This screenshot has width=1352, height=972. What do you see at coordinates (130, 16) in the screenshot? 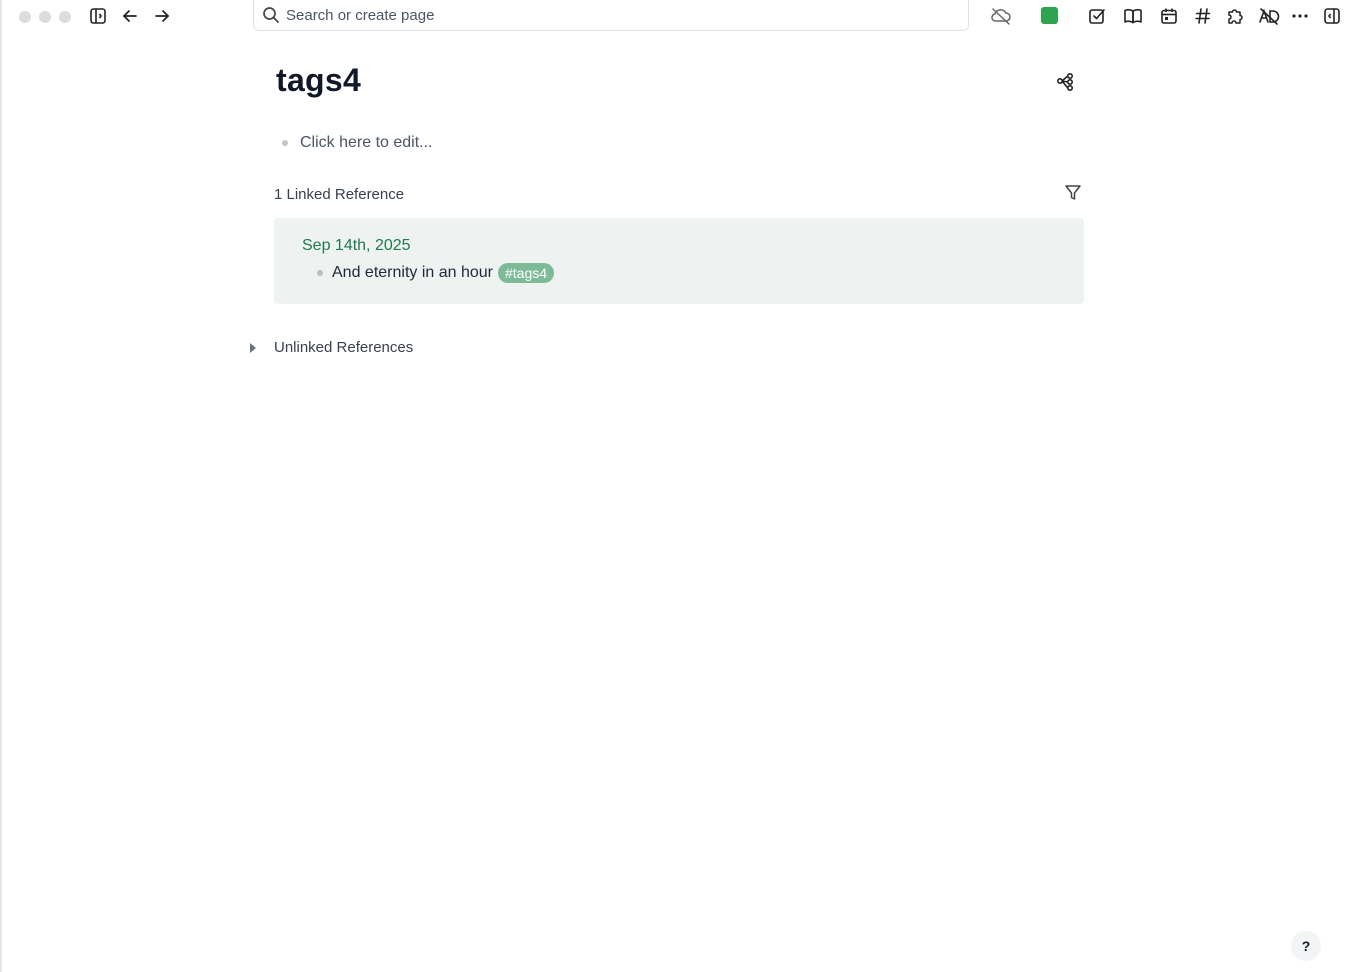
I see `back-arrow-icon` at bounding box center [130, 16].